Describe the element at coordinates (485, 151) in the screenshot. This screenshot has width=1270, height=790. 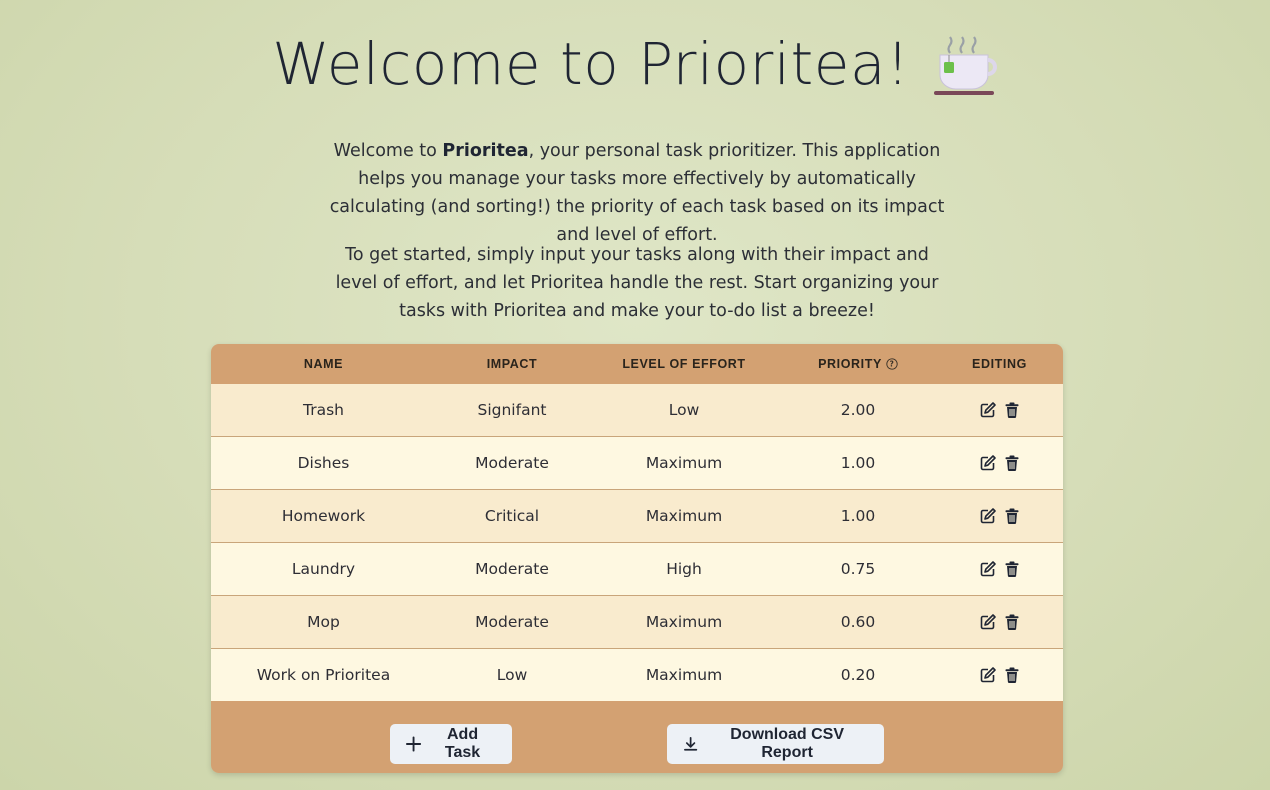
I see `app-name-bold: Prioritea` at that location.